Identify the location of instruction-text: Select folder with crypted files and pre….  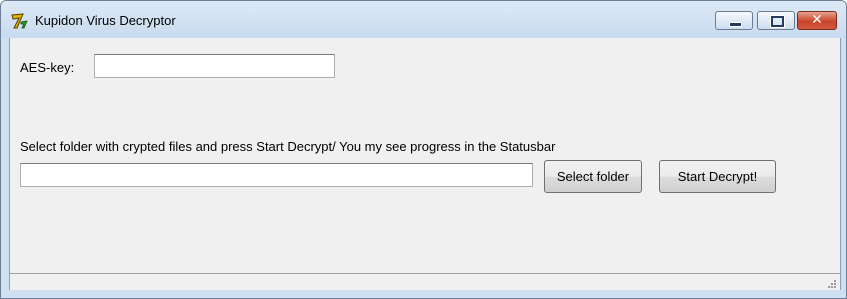
(288, 146).